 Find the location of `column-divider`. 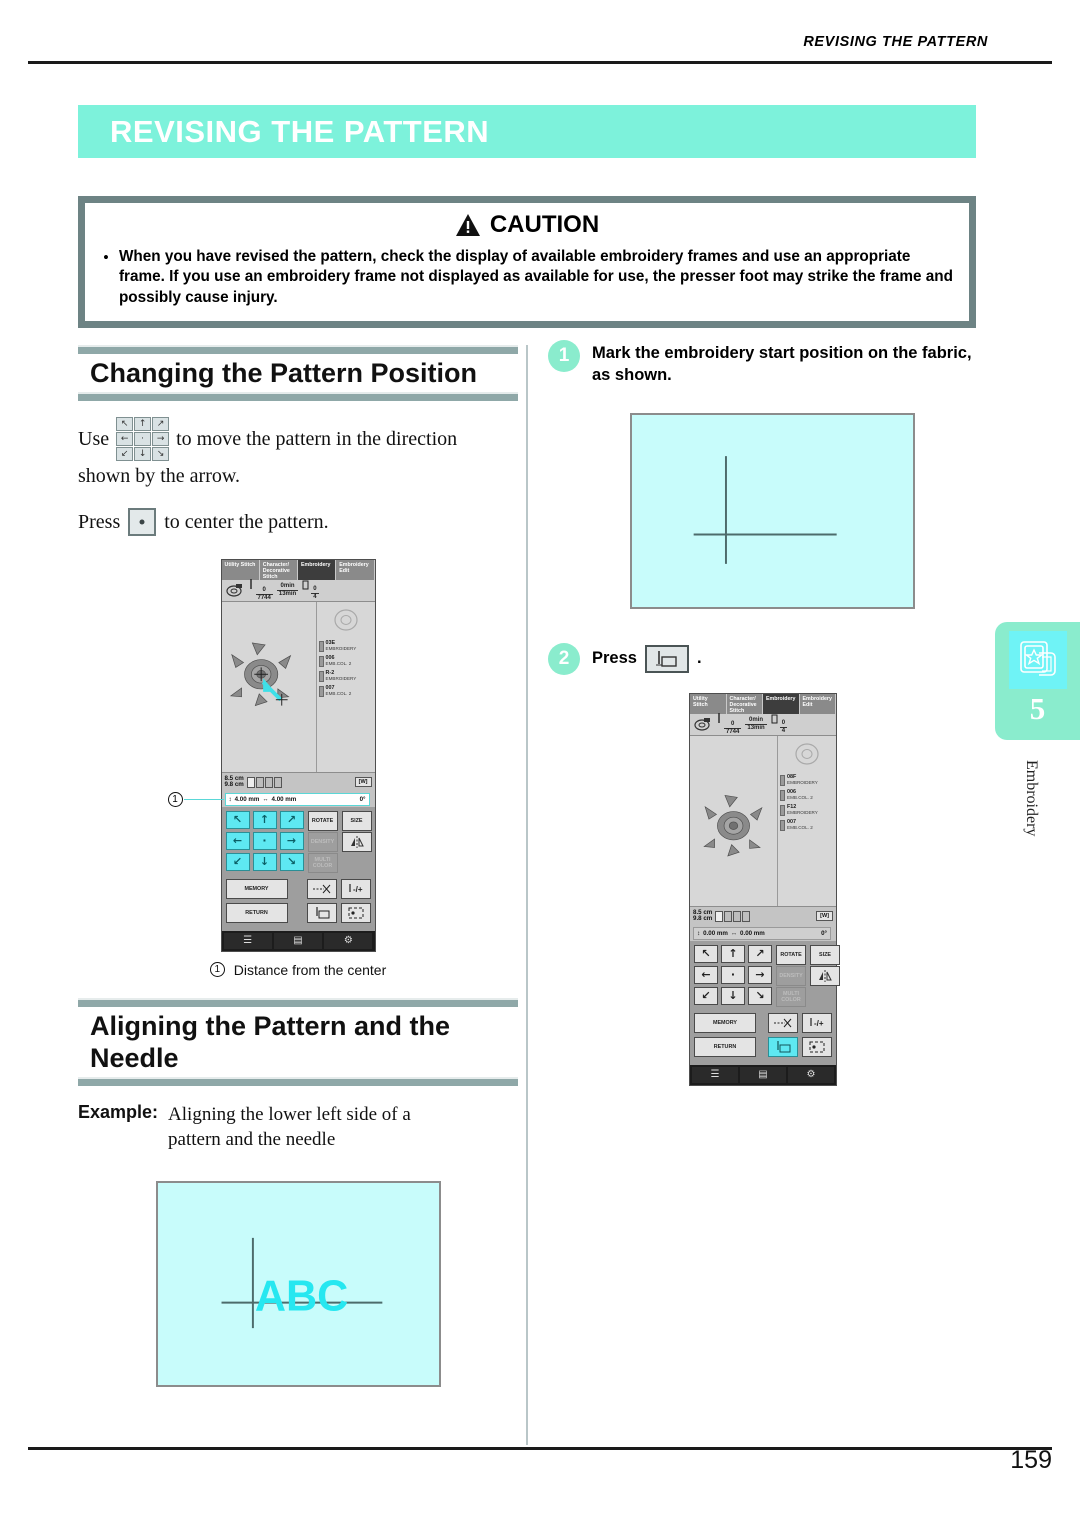

column-divider is located at coordinates (527, 895).